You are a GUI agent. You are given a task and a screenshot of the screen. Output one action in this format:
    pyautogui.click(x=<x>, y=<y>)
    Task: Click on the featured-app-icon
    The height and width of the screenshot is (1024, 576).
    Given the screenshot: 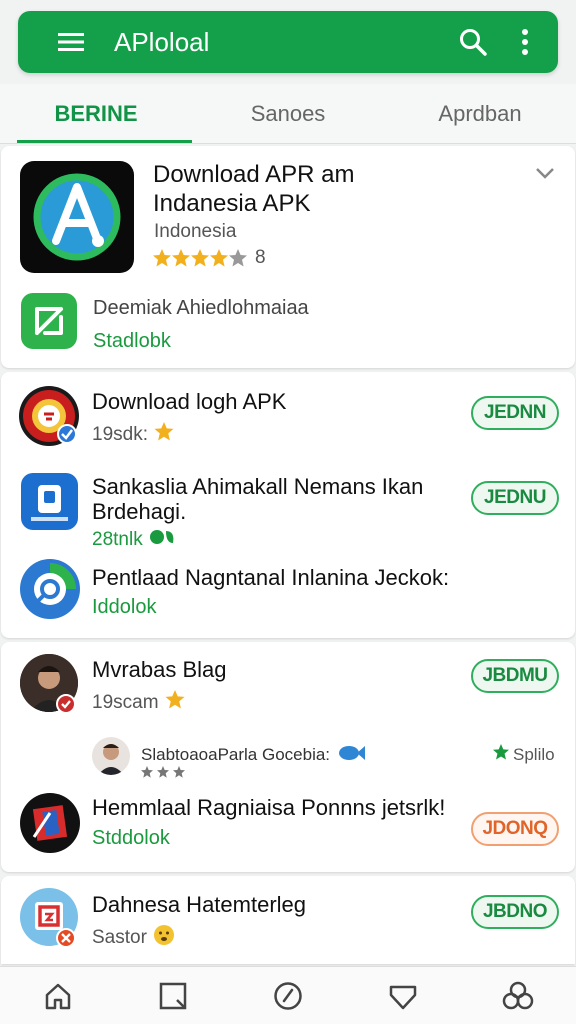 What is the action you would take?
    pyautogui.click(x=77, y=217)
    